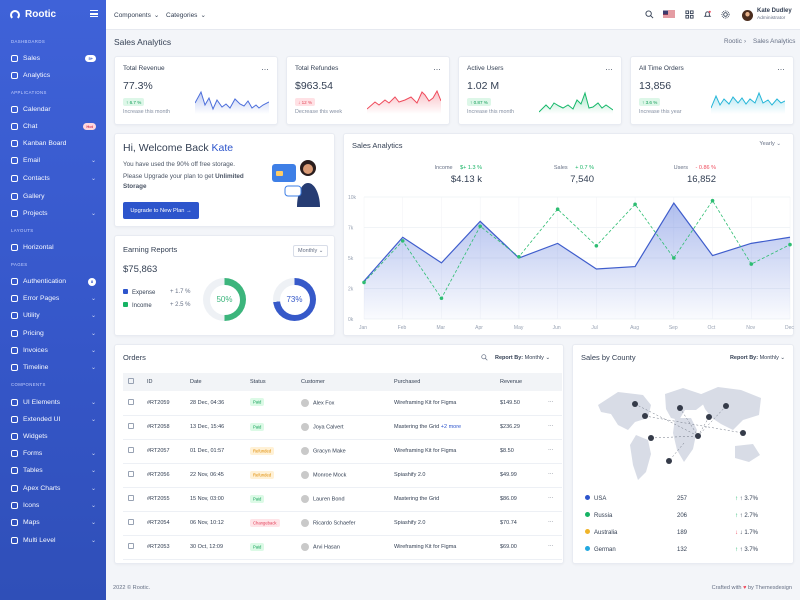 The image size is (800, 600). I want to click on footer-copyright: 2022 © Rootic., so click(132, 588).